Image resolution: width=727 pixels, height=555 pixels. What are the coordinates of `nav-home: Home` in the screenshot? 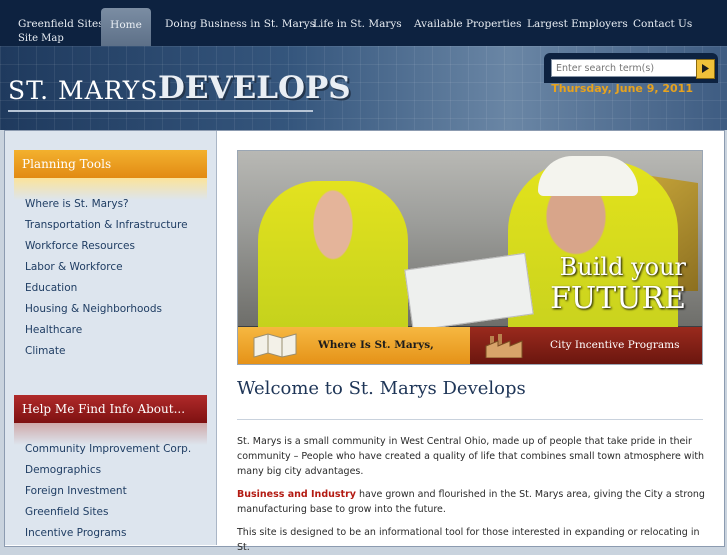 It's located at (126, 27).